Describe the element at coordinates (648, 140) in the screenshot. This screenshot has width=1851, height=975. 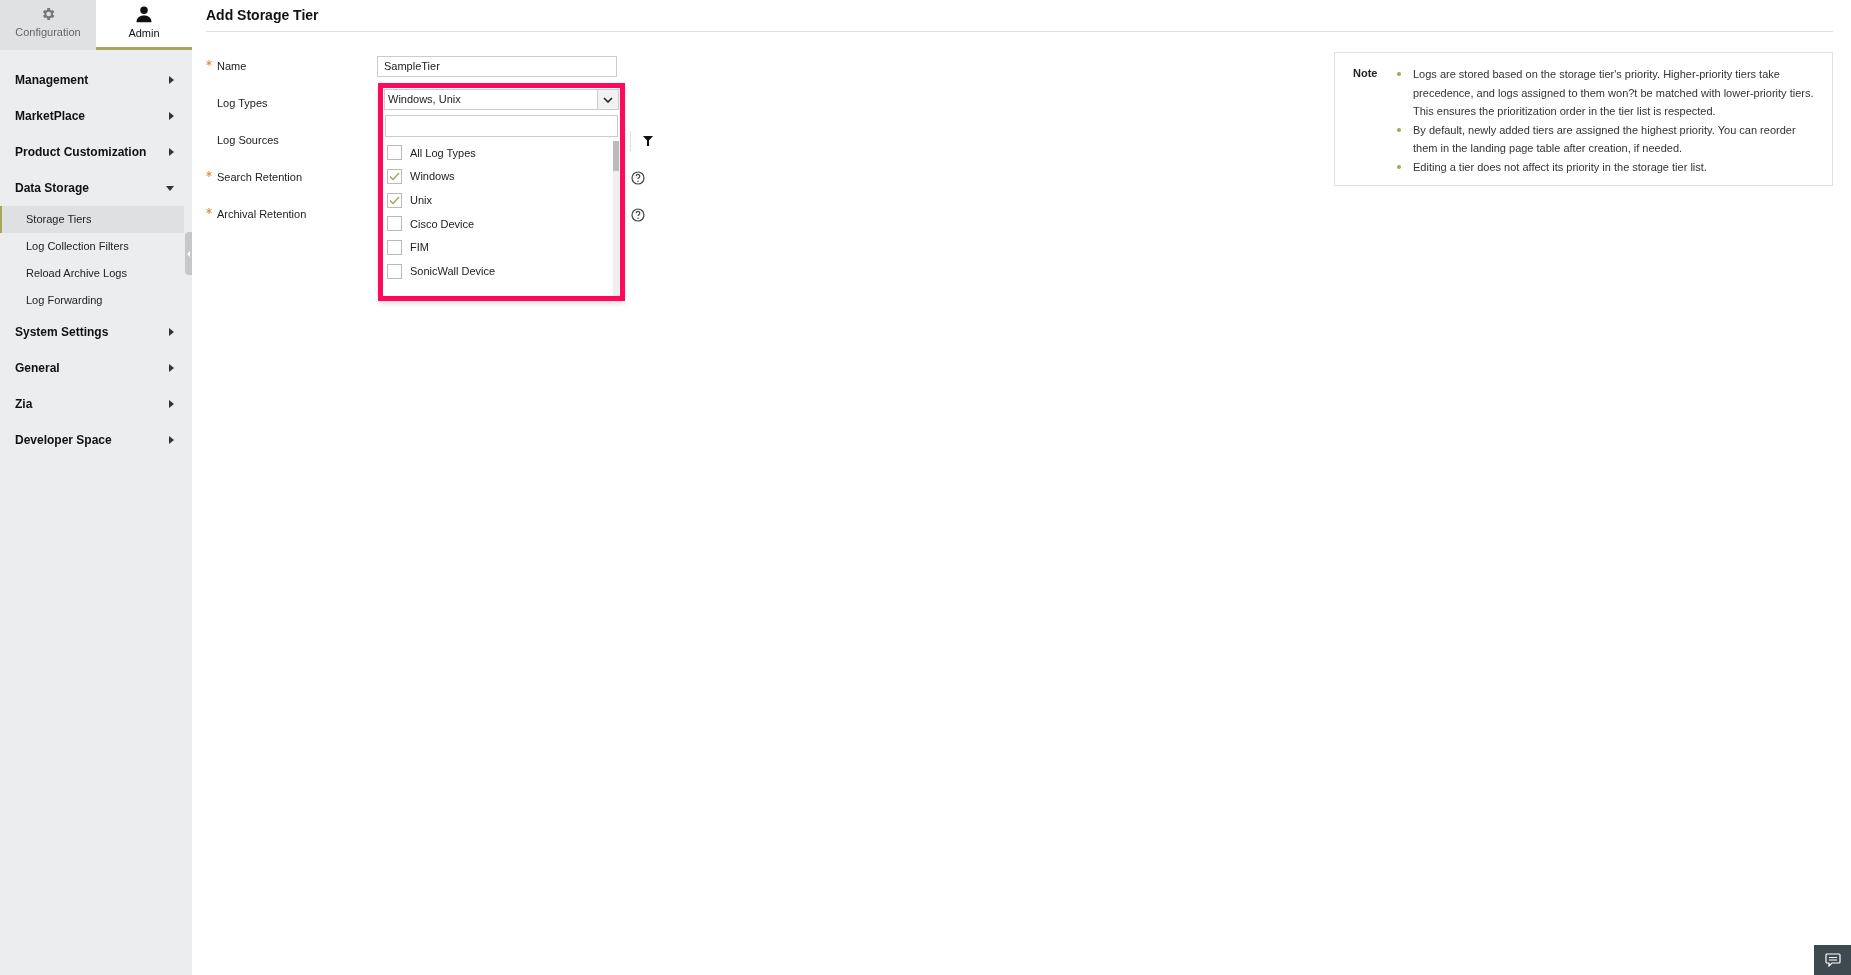
I see `filter-icon` at that location.